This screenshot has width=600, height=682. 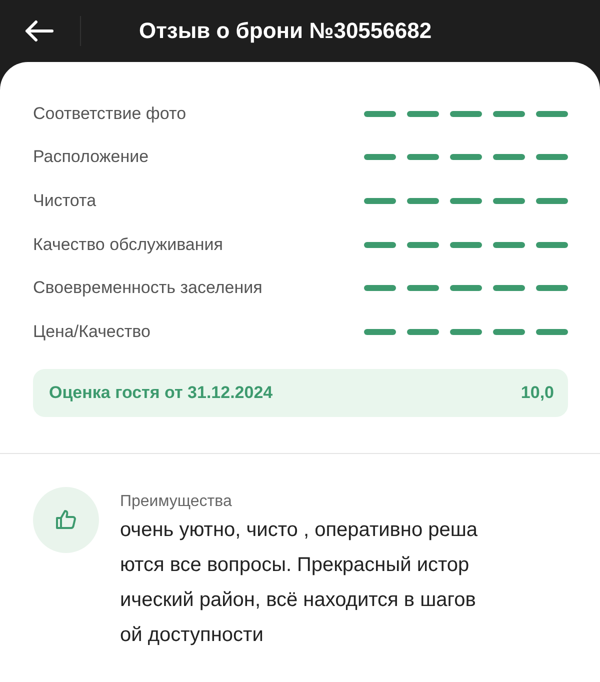 I want to click on pros-text: очень уютно, чисто , оперативно реша ются все вопросы. Прекрасный истор ический район, всё находится в шагов ой доступности, so click(x=299, y=583).